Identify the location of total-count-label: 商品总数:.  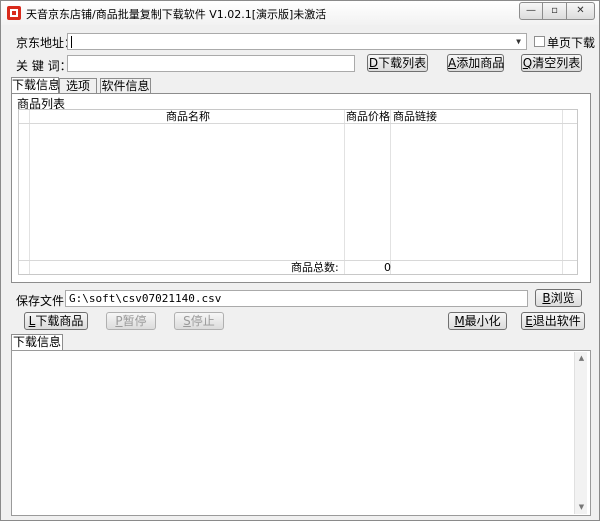
(315, 267).